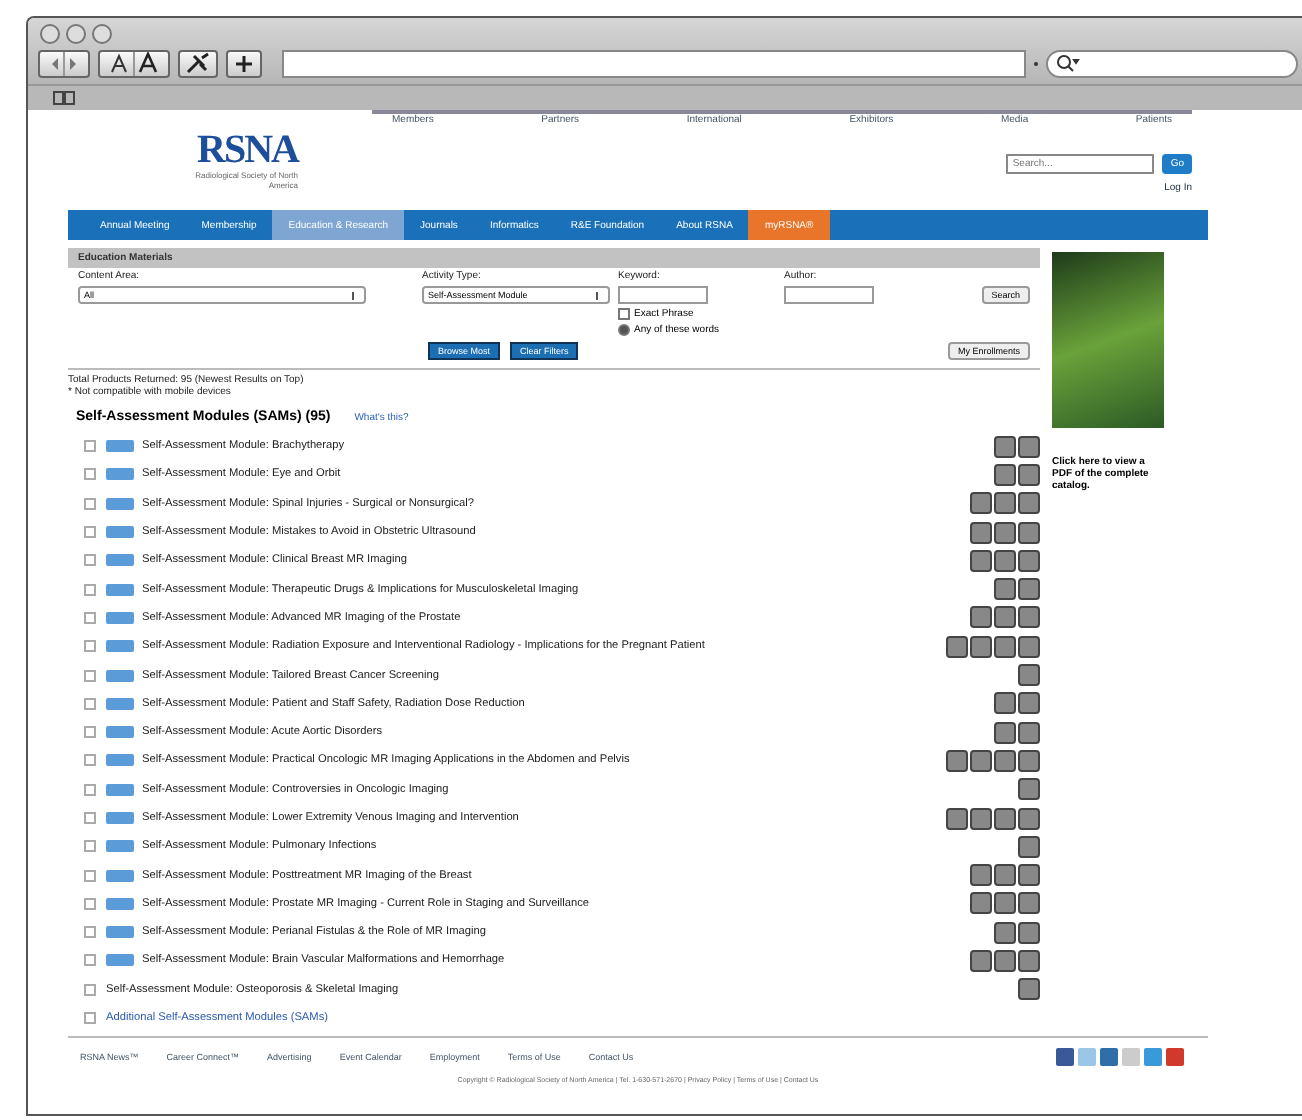 The image size is (1302, 1120). I want to click on tools-button, so click(198, 64).